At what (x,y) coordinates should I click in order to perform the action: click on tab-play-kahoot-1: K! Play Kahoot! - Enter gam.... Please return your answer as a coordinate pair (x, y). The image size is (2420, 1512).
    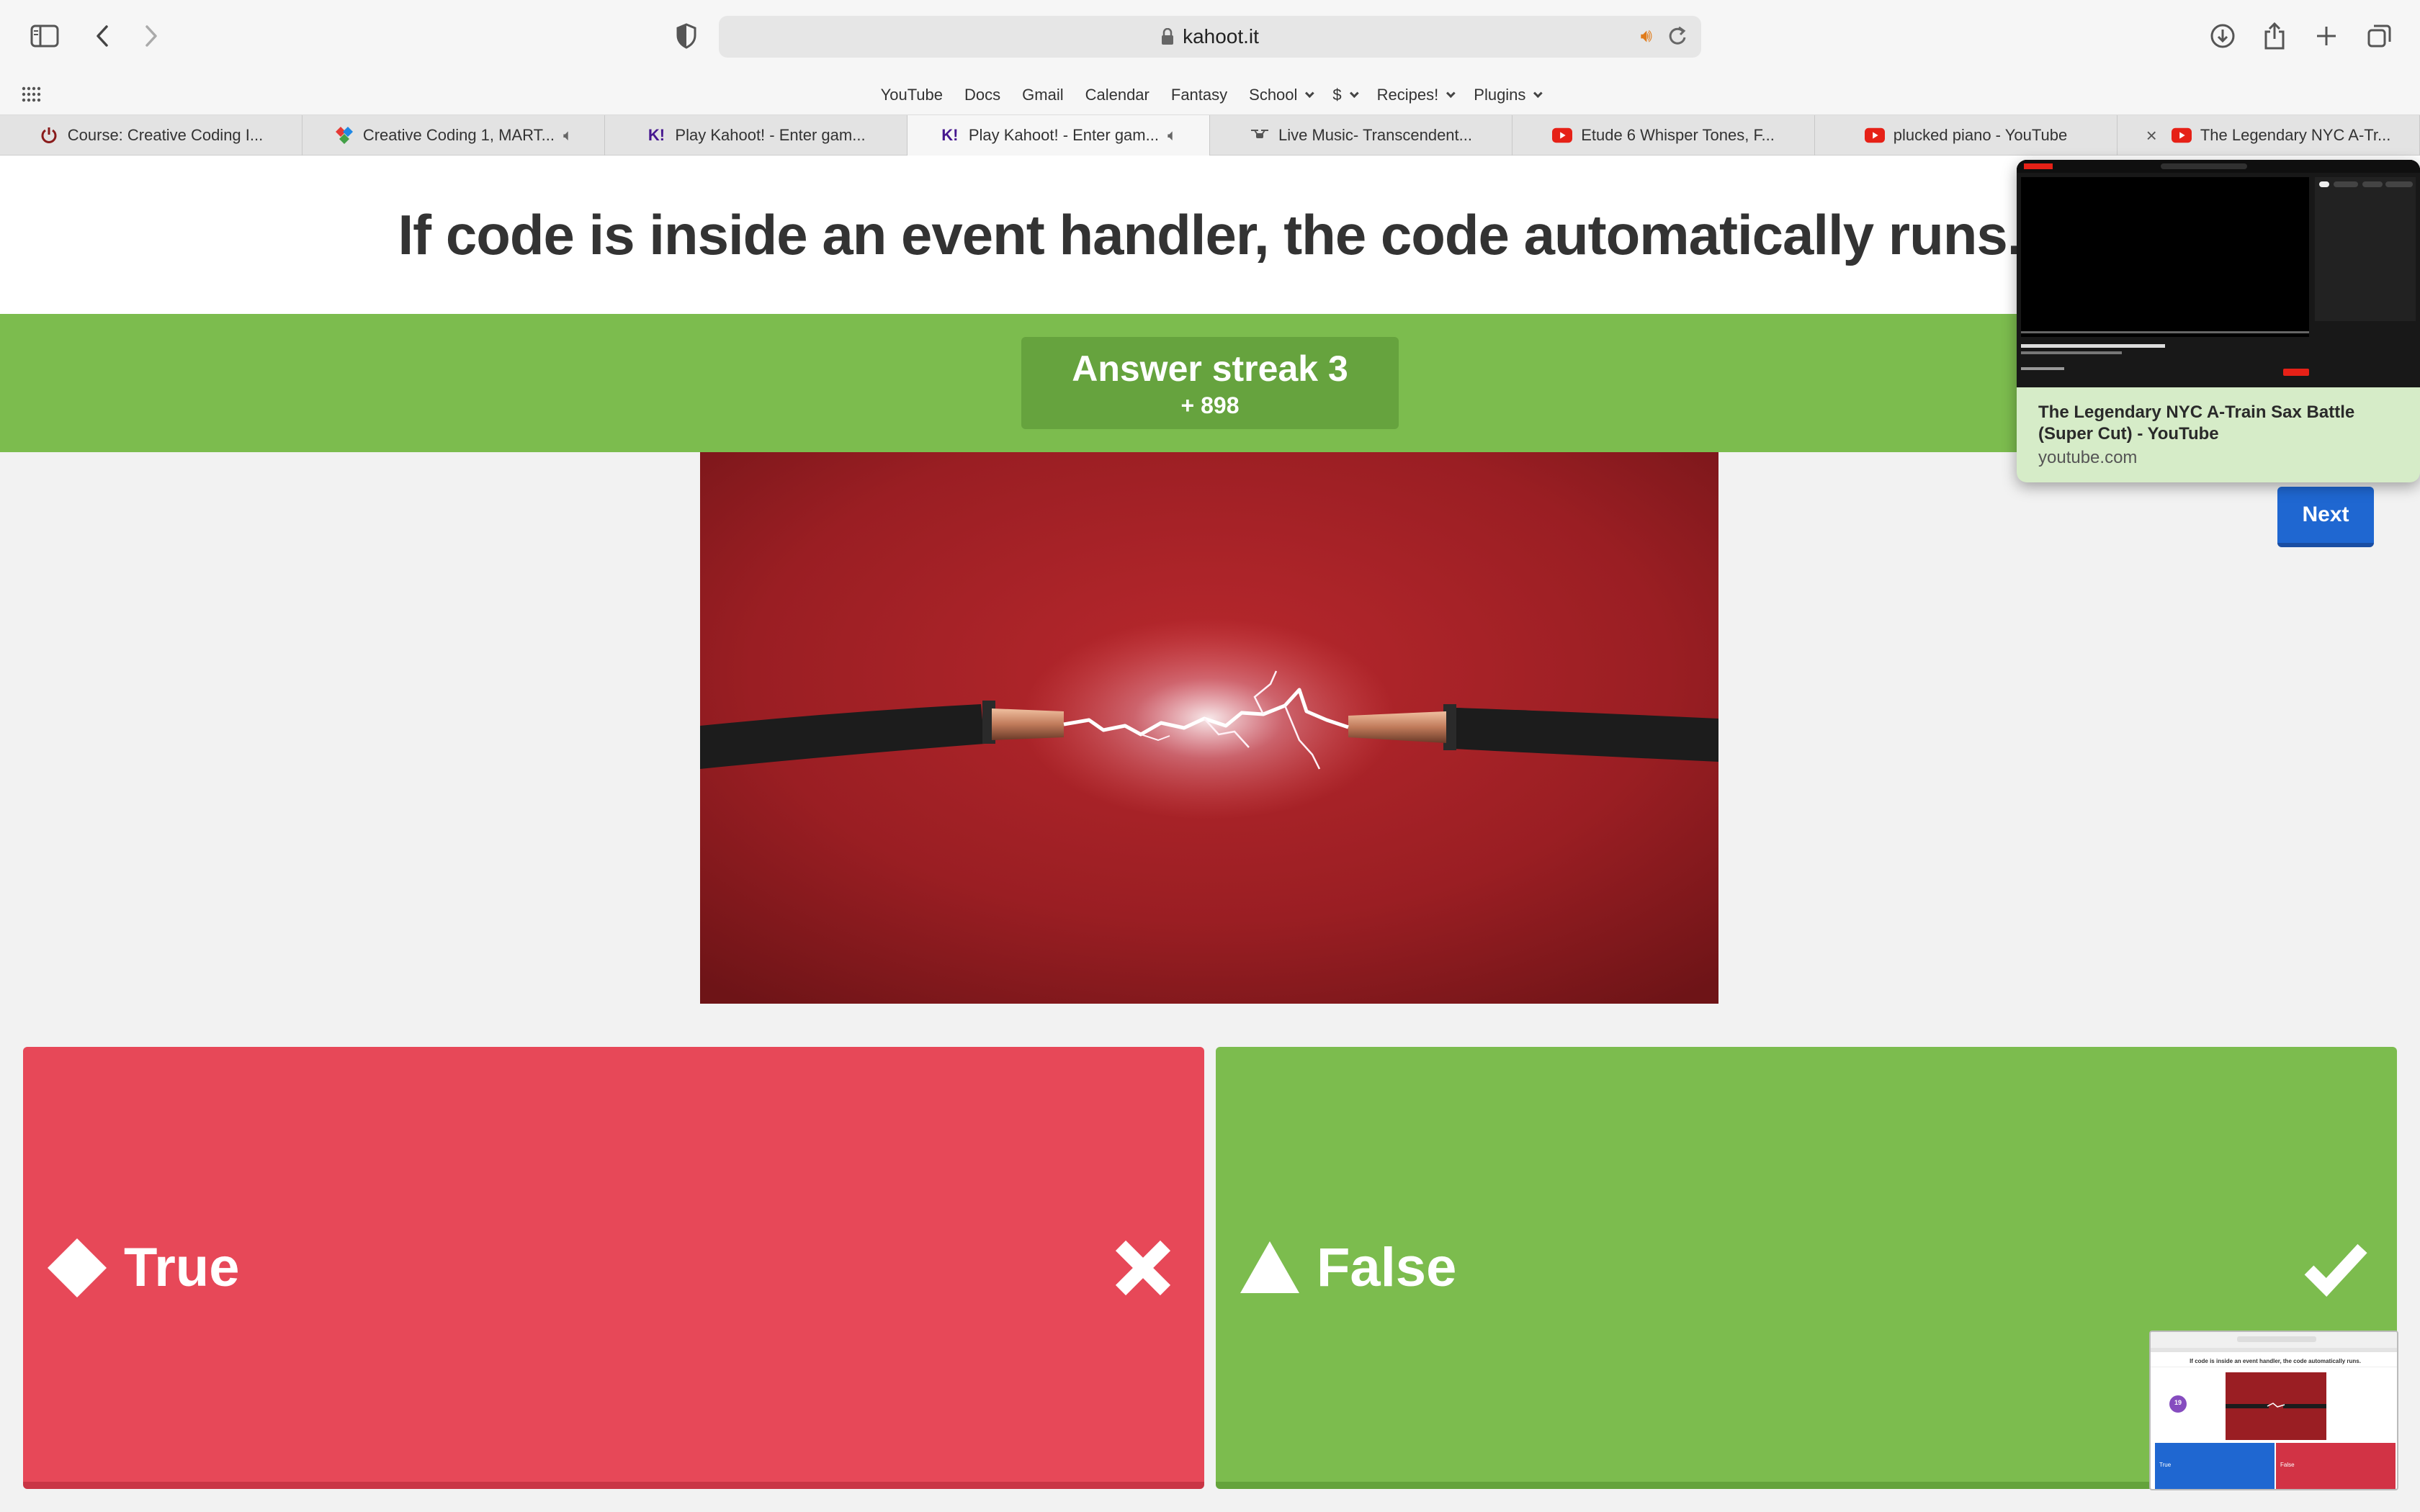
    Looking at the image, I should click on (756, 135).